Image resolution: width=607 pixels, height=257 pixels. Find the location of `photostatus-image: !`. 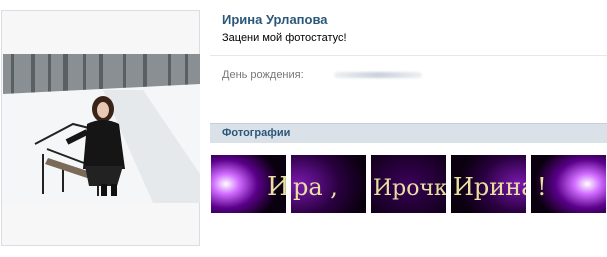

photostatus-image: ! is located at coordinates (568, 184).